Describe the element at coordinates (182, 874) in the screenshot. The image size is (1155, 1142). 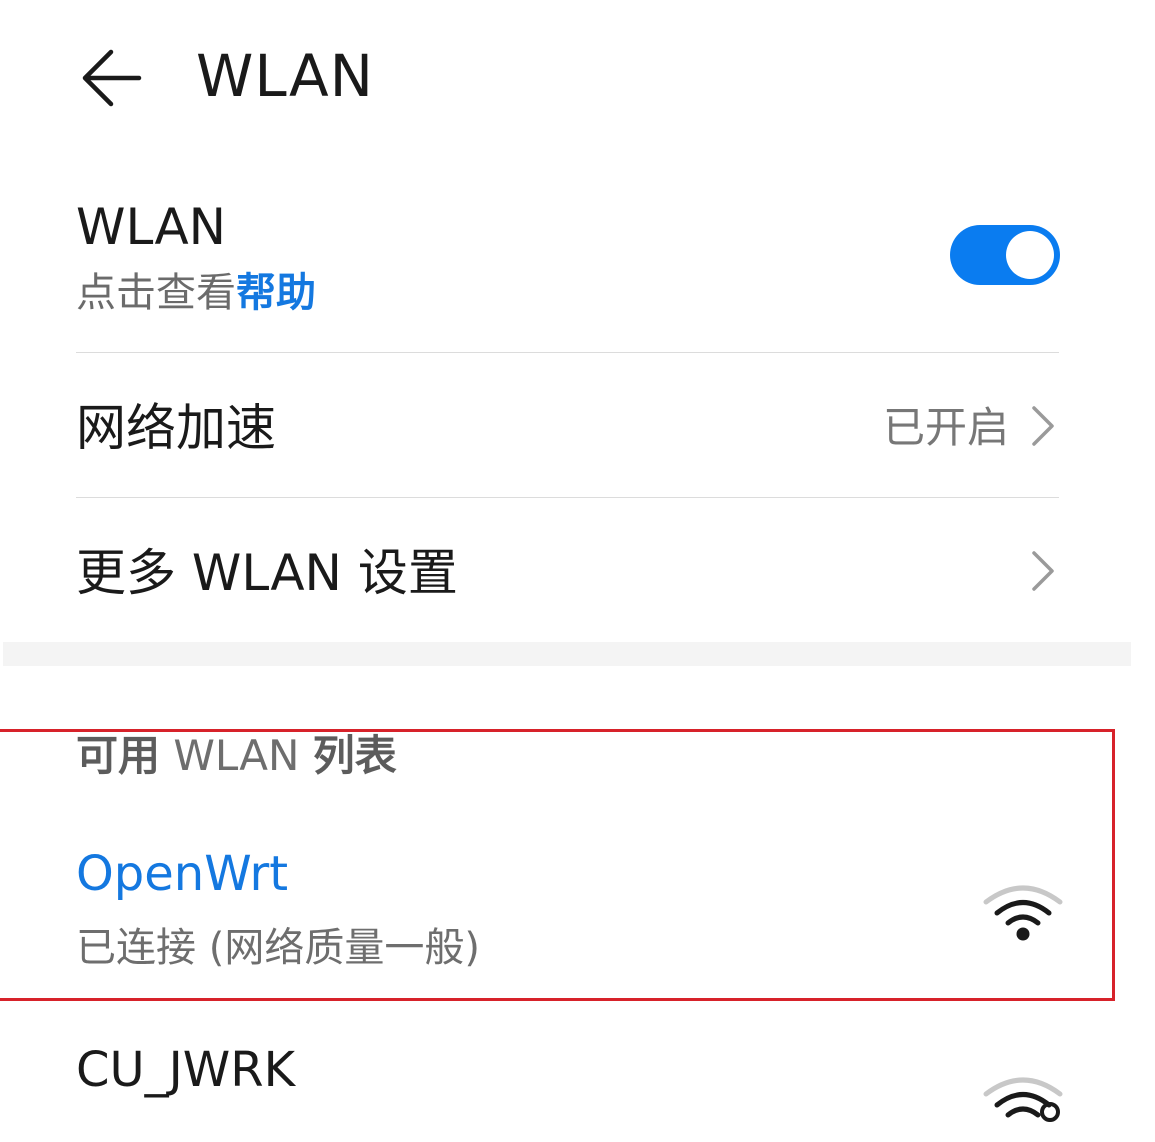
I see `network-ssid: OpenWrt` at that location.